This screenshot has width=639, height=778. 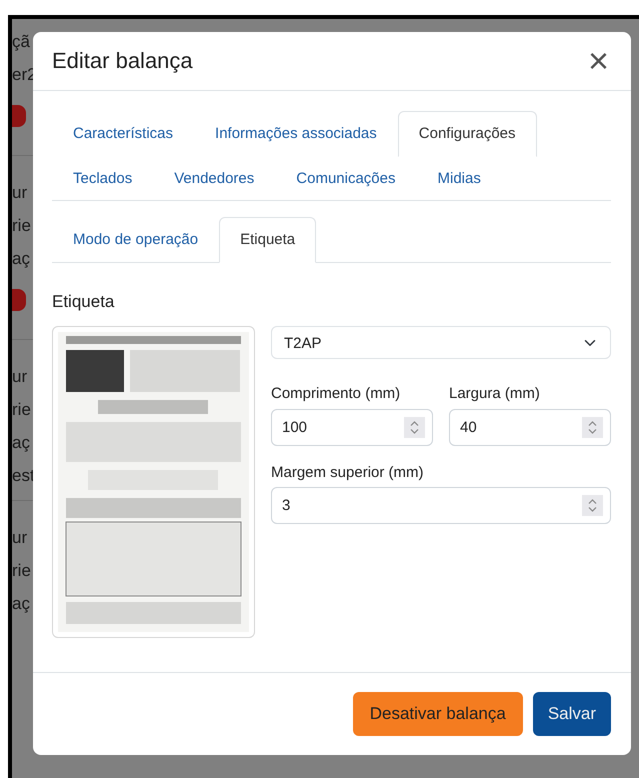 I want to click on field-label: Largura (mm), so click(x=495, y=394).